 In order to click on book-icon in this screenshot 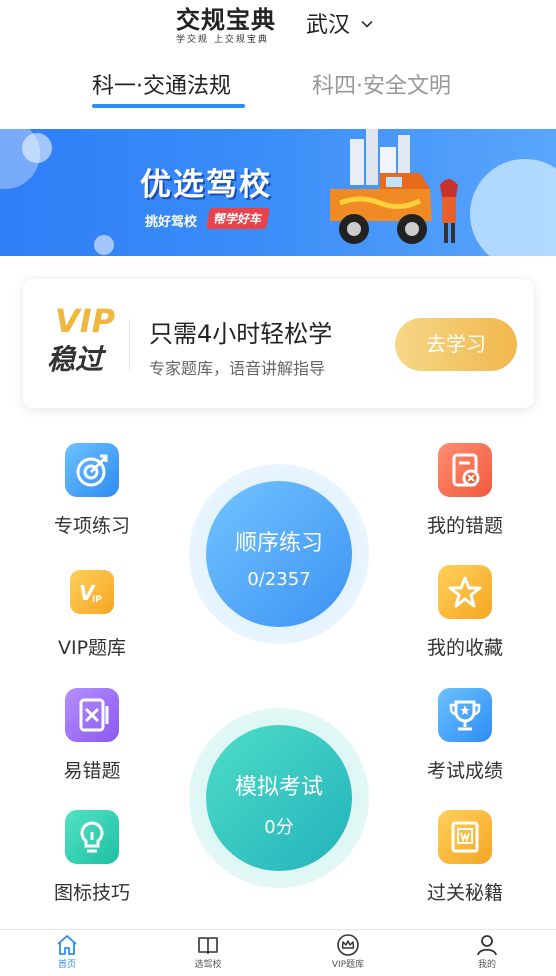, I will do `click(208, 945)`.